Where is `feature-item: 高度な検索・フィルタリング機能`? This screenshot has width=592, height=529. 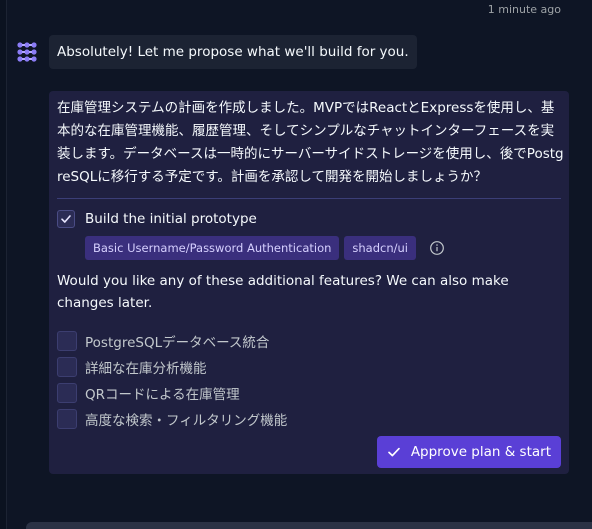 feature-item: 高度な検索・フィルタリング機能 is located at coordinates (309, 419).